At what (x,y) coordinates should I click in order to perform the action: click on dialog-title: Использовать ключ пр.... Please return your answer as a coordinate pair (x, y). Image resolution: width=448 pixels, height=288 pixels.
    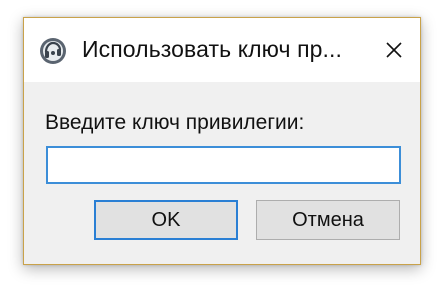
    Looking at the image, I should click on (212, 49).